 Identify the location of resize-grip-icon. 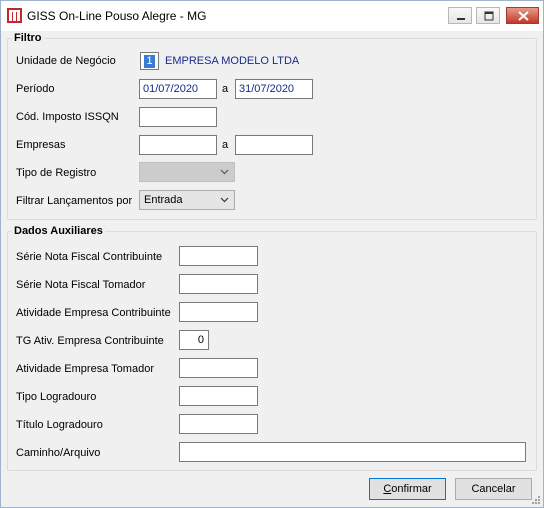
(536, 500).